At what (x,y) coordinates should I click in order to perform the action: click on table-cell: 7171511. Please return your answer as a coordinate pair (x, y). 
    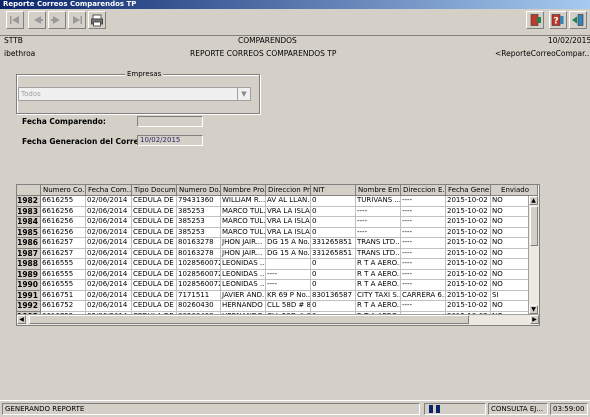
    Looking at the image, I should click on (199, 295).